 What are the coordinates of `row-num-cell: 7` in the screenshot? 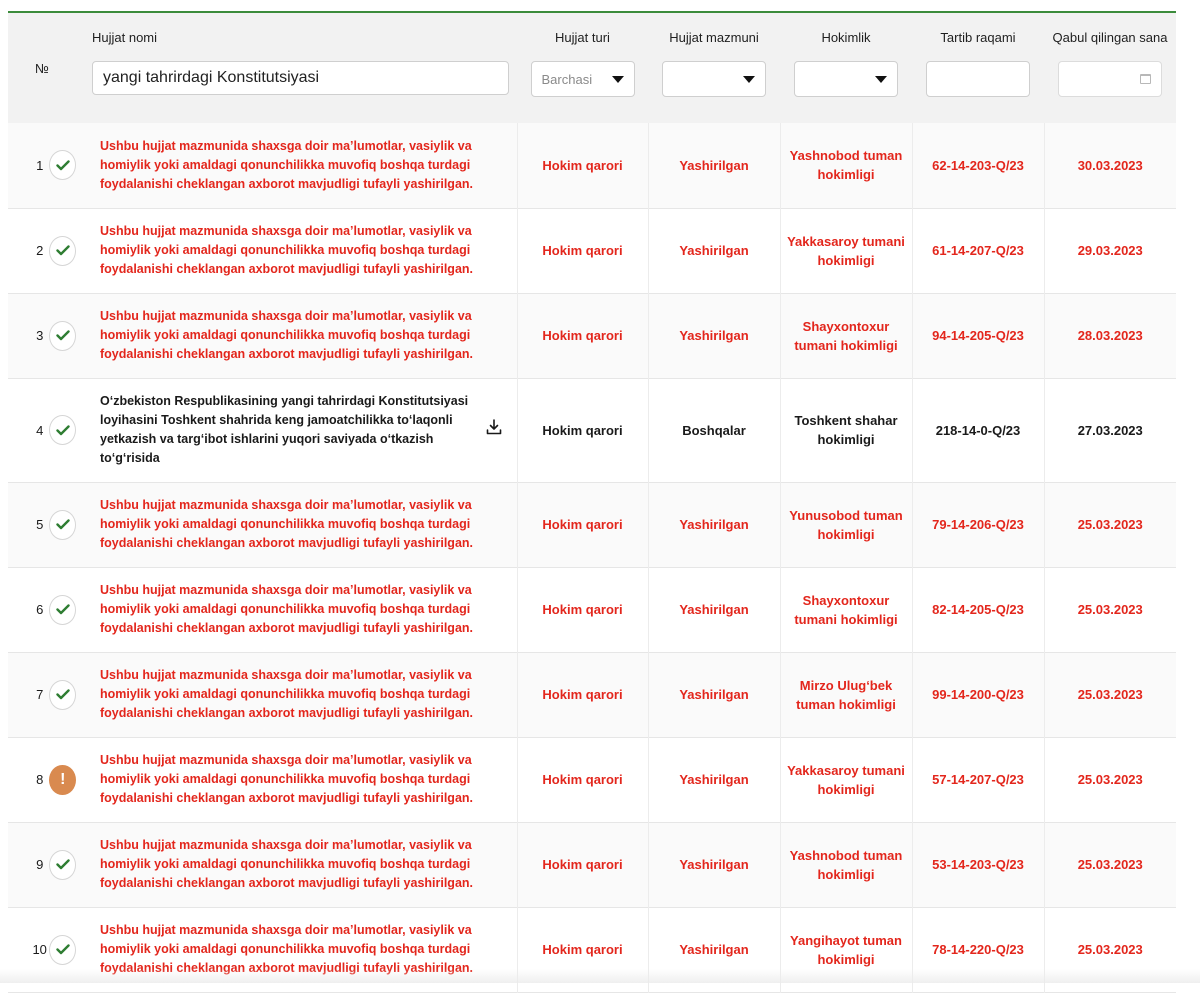 It's located at (42, 694).